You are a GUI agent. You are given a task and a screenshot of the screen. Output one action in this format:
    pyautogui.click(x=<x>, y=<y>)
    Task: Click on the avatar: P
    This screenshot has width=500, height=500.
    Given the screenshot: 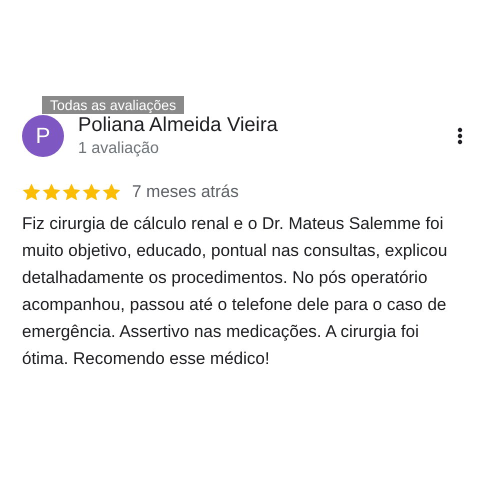 What is the action you would take?
    pyautogui.click(x=43, y=136)
    